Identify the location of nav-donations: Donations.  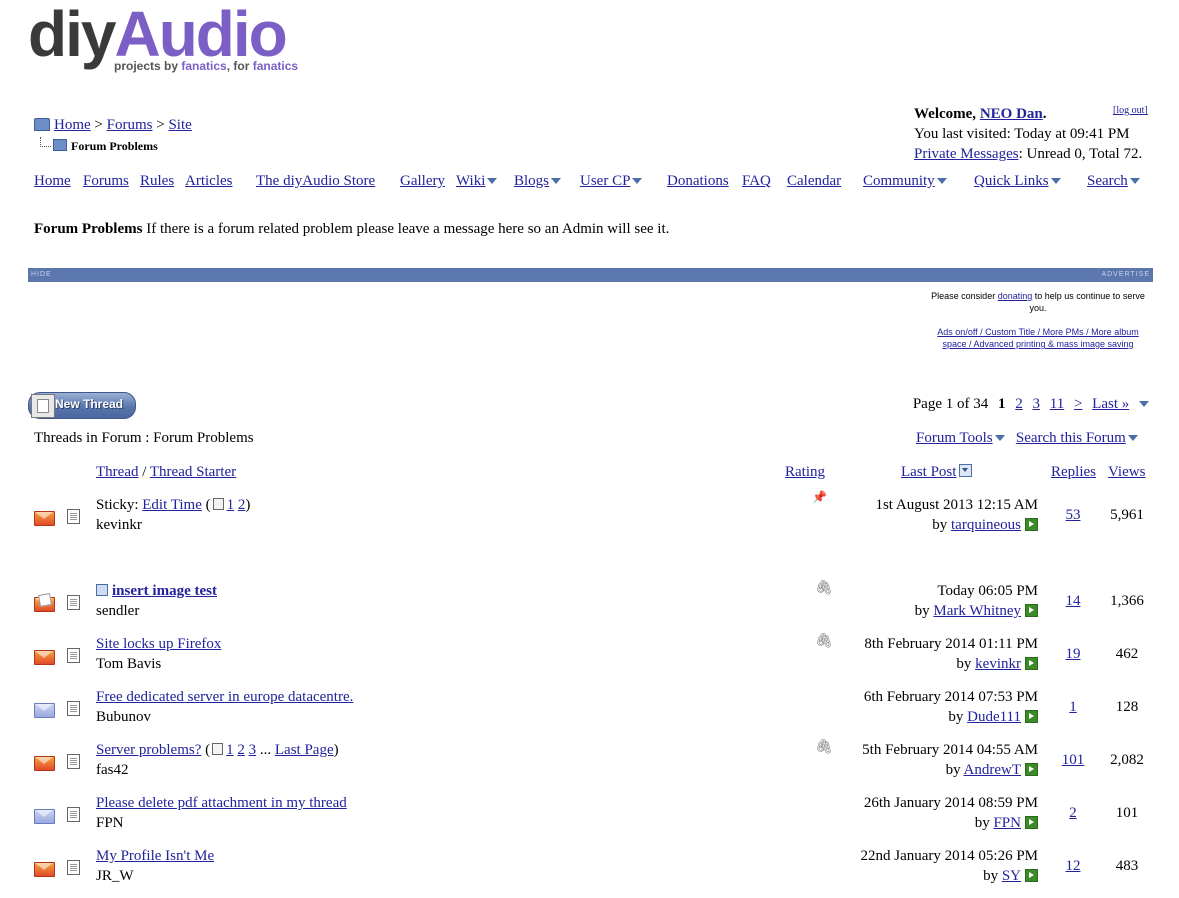
(698, 181).